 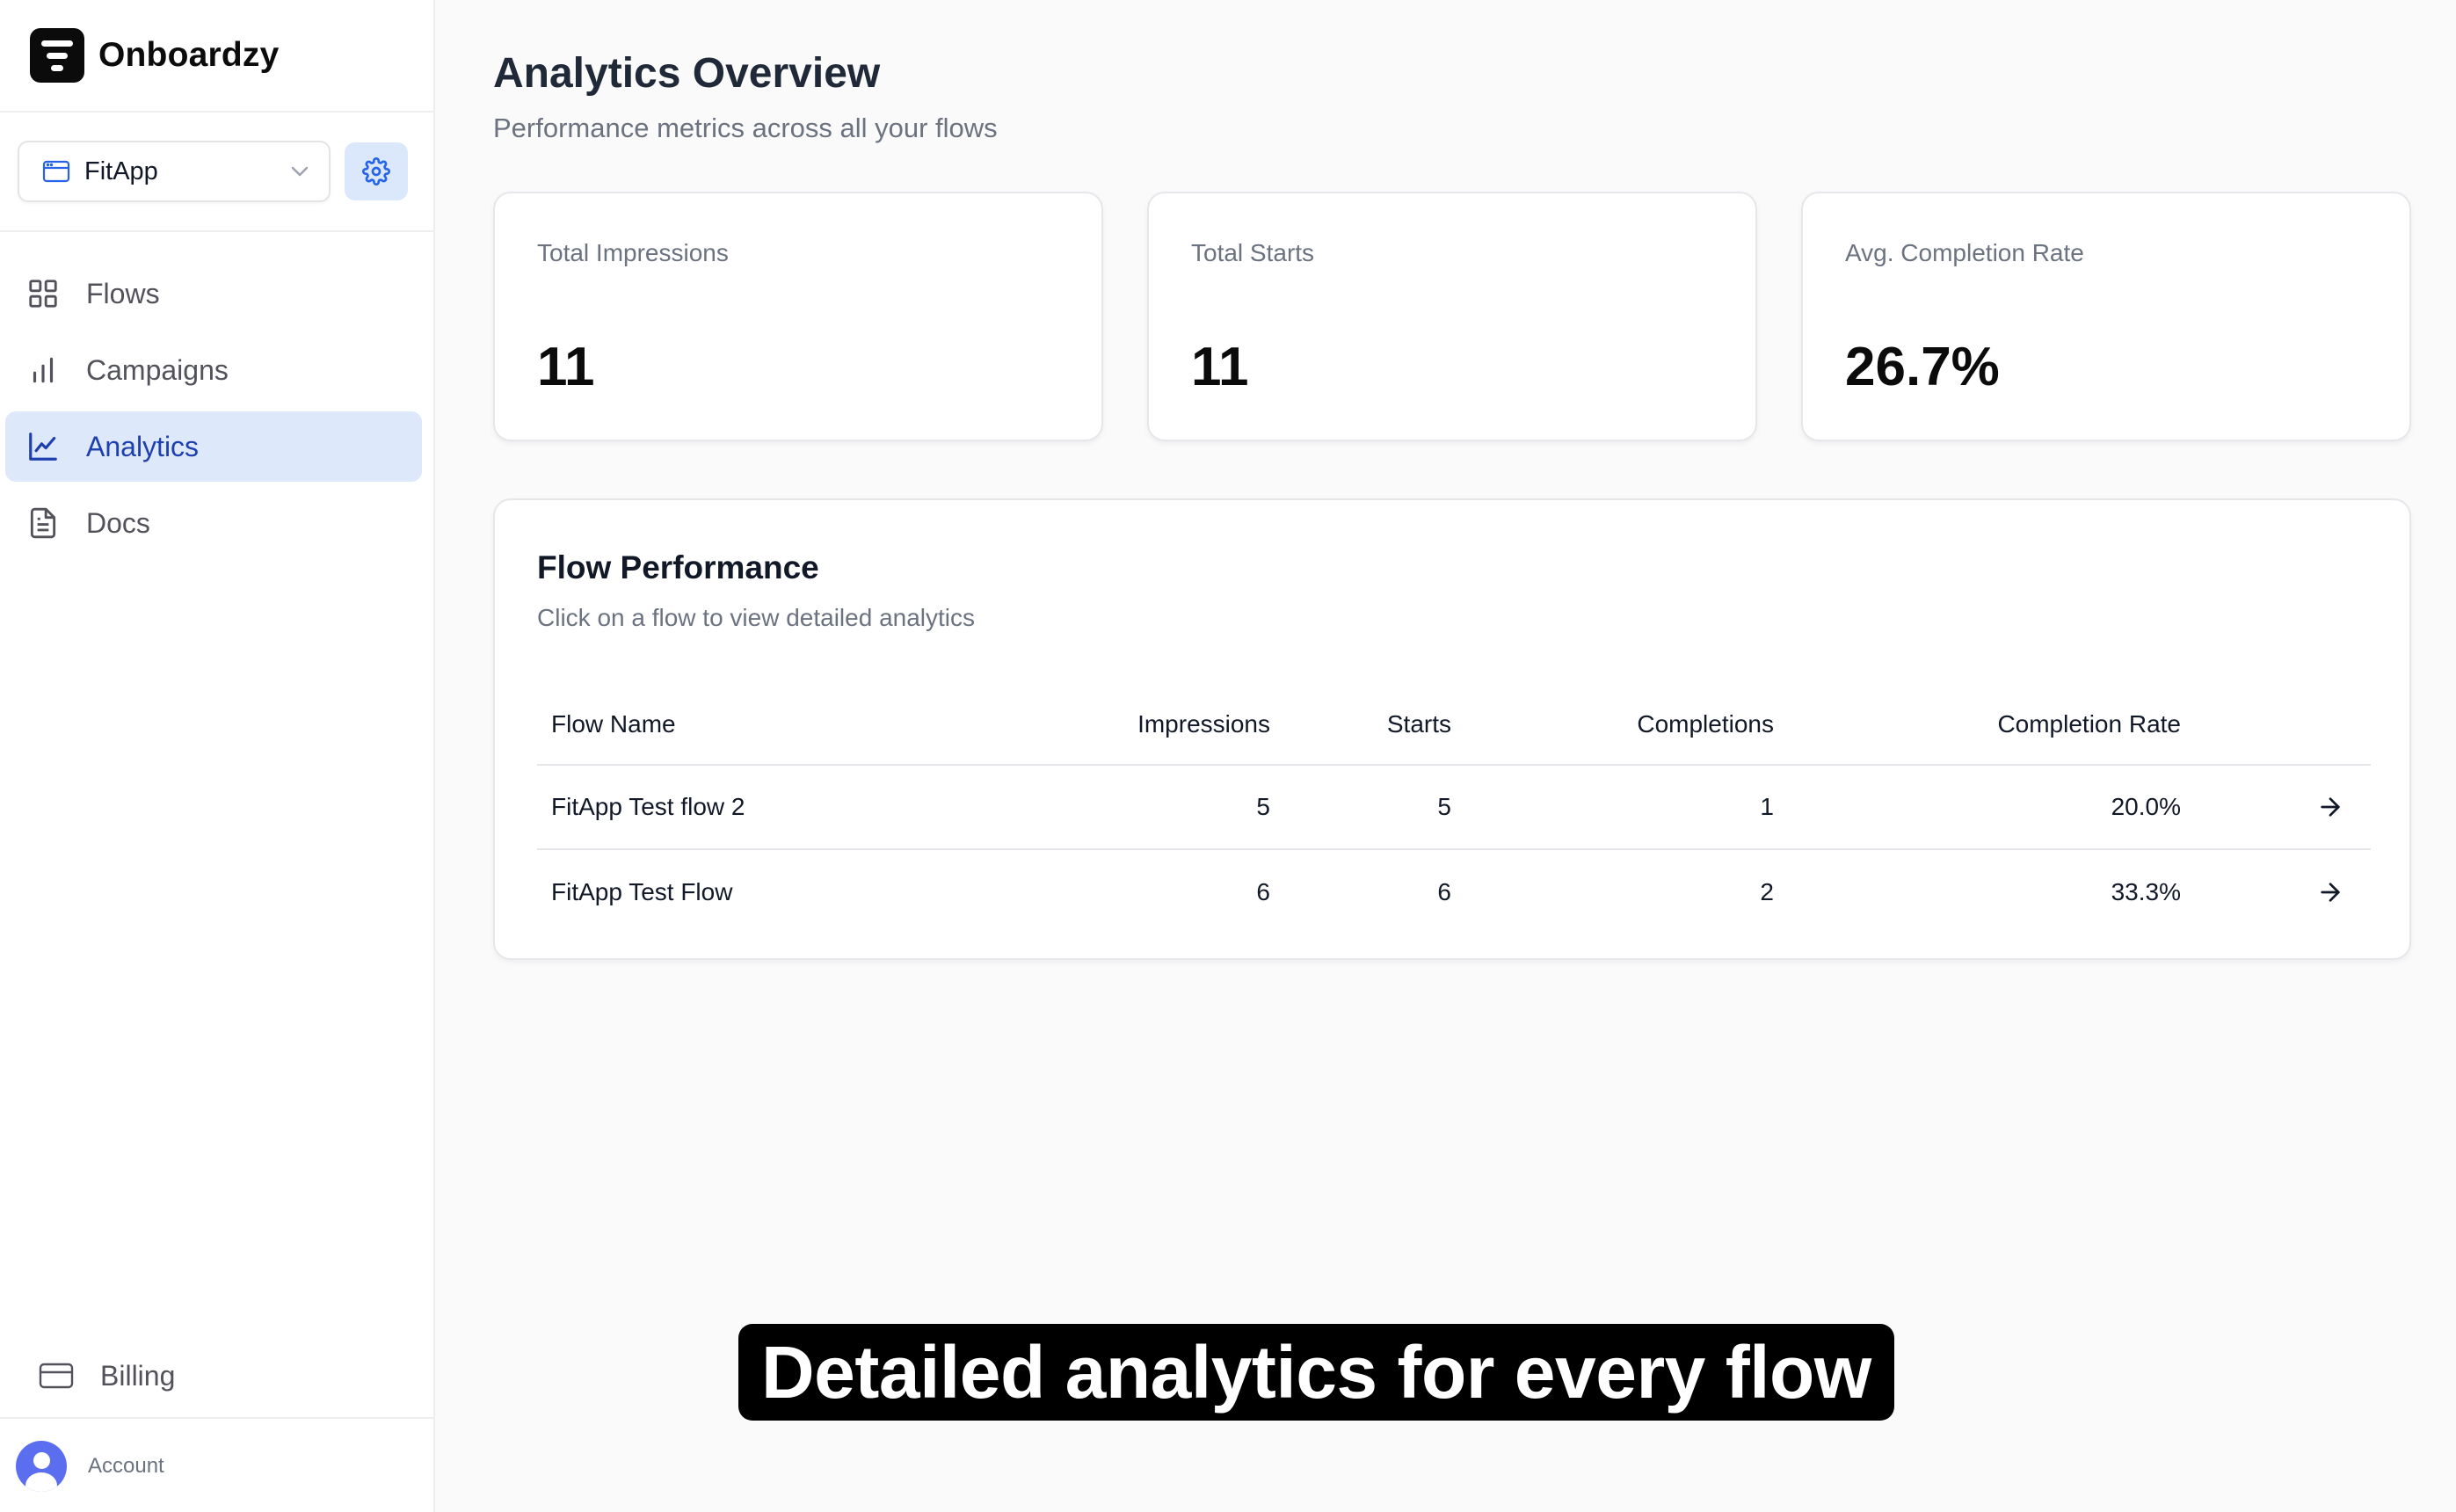 What do you see at coordinates (300, 172) in the screenshot?
I see `chevron-down-icon` at bounding box center [300, 172].